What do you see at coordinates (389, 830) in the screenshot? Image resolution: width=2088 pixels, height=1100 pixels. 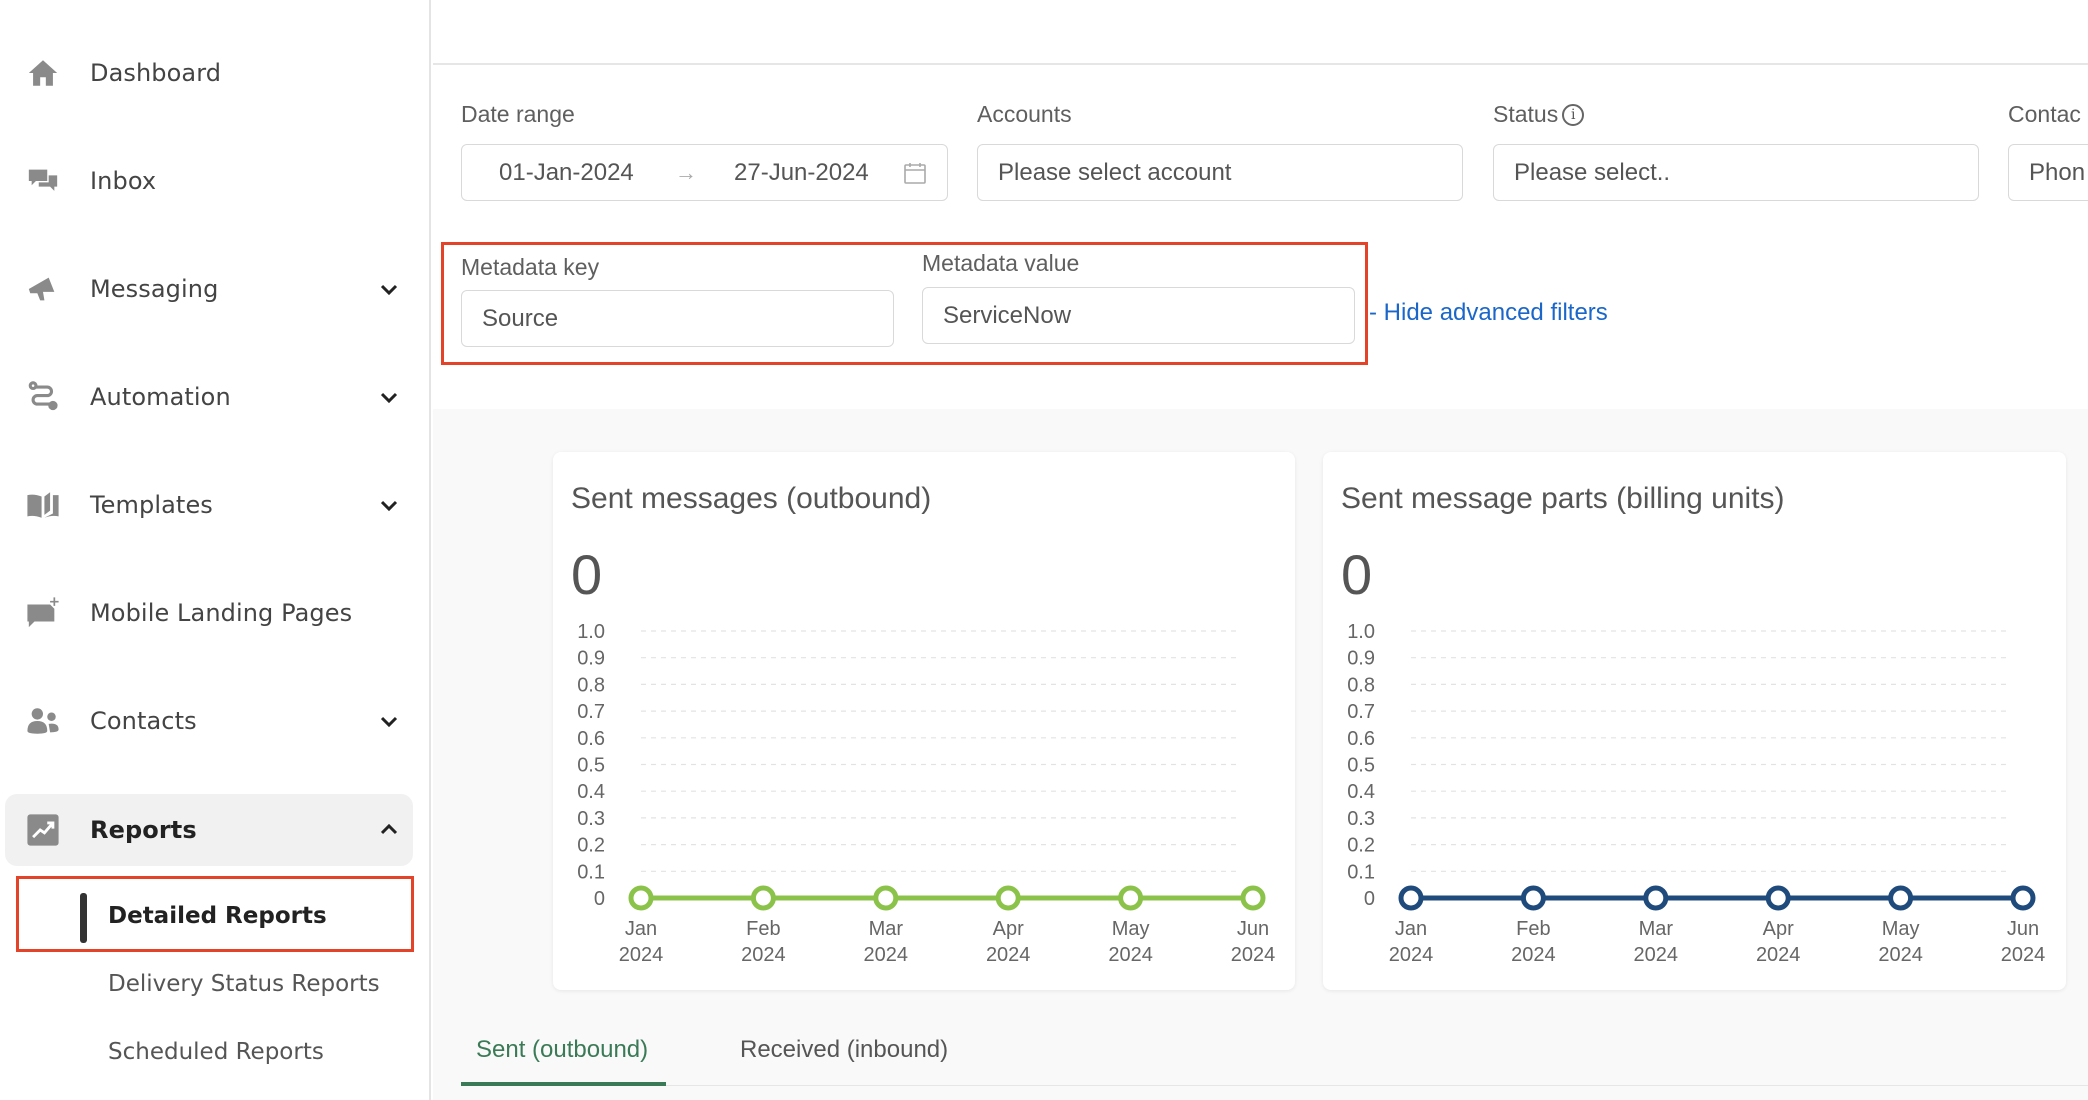 I see `chevron-up-icon` at bounding box center [389, 830].